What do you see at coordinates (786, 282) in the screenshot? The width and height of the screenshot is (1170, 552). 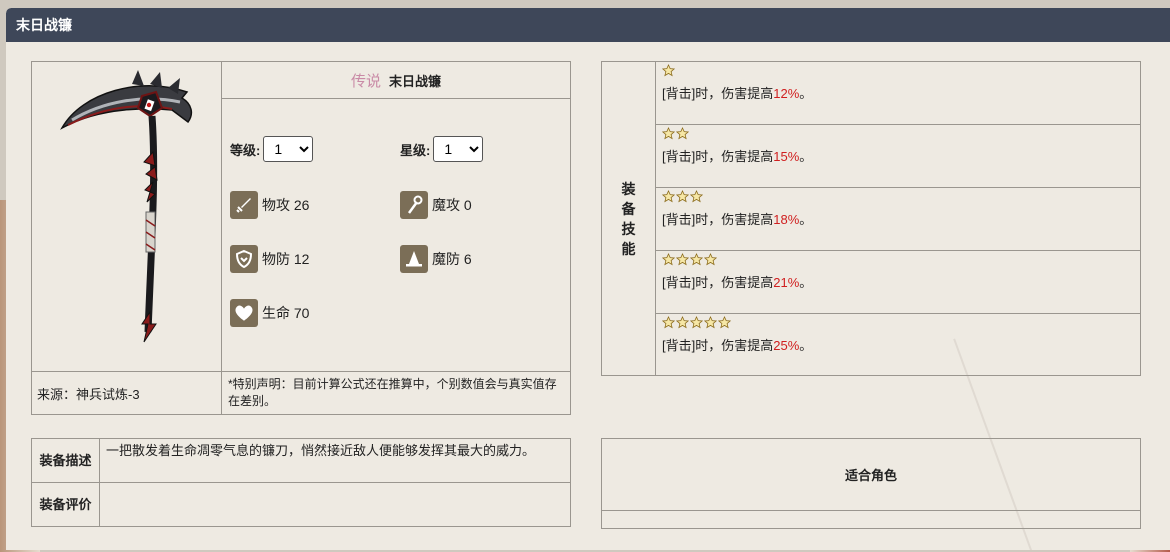 I see `skill-percent: 21%` at bounding box center [786, 282].